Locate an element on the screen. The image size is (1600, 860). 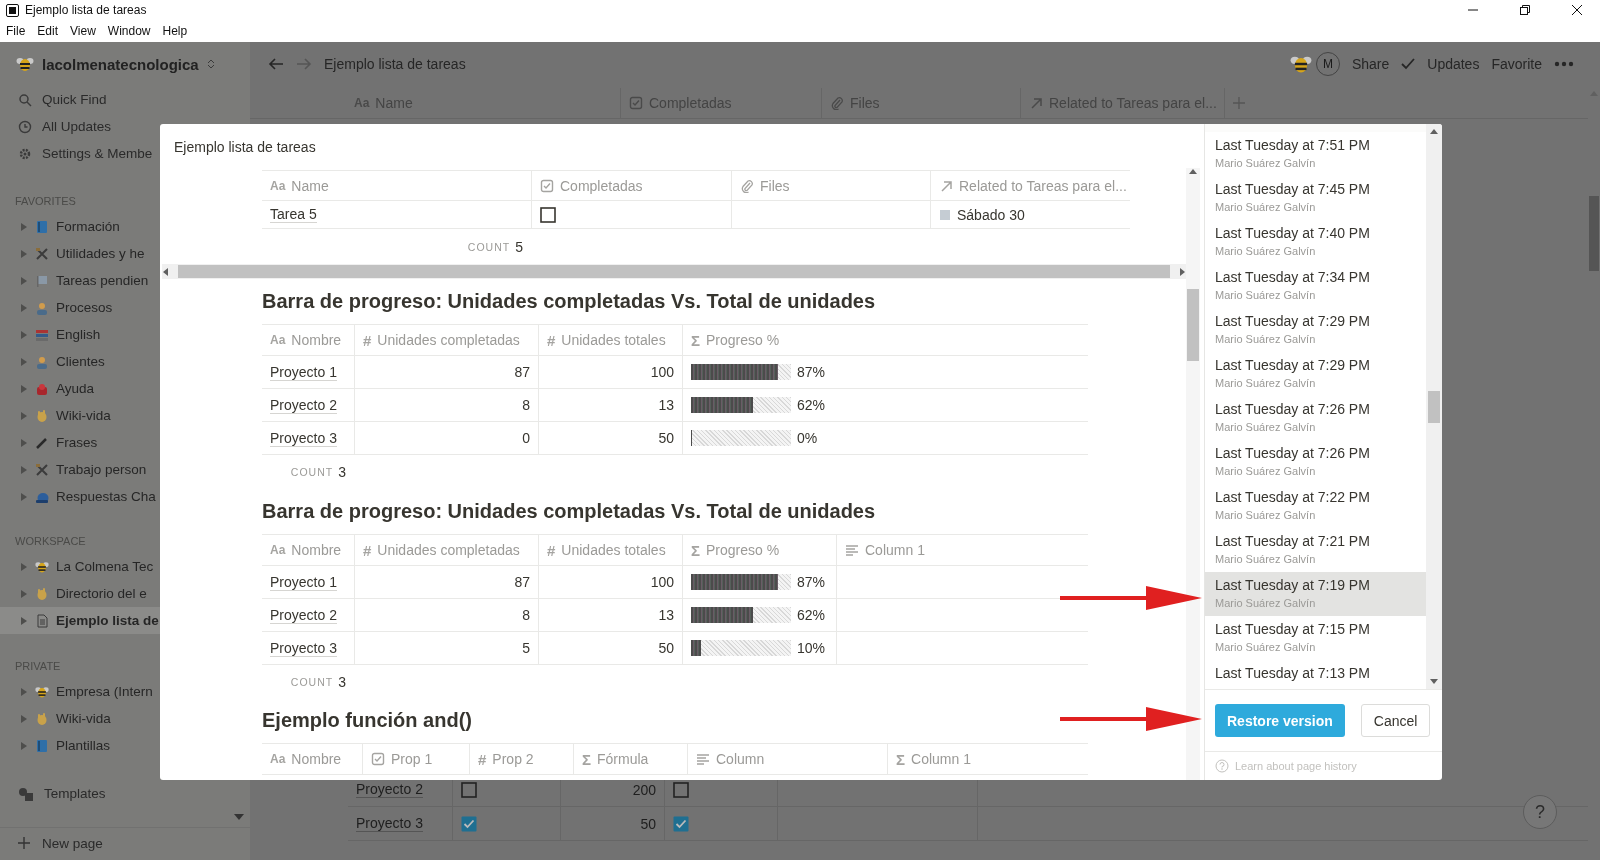
formula-type-icon: Σ is located at coordinates (900, 759).